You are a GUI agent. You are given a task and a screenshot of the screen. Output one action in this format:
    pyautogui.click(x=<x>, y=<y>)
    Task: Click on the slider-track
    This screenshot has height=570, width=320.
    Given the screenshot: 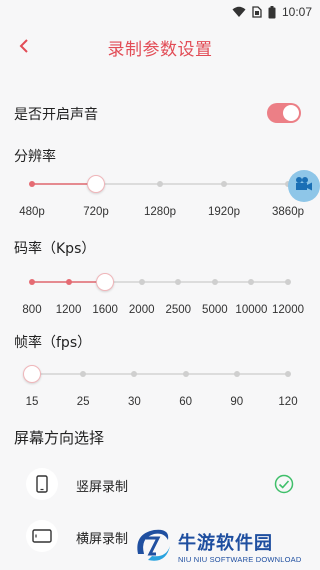 What is the action you would take?
    pyautogui.click(x=160, y=374)
    